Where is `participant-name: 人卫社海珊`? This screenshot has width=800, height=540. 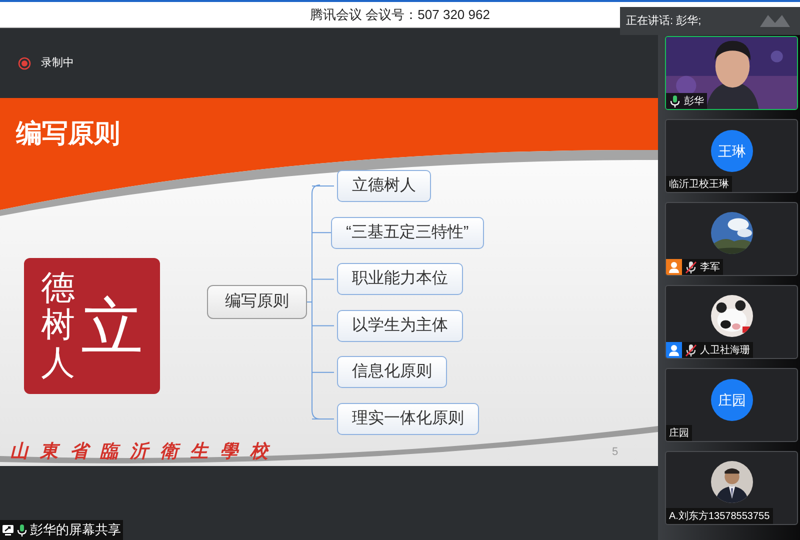
participant-name: 人卫社海珊 is located at coordinates (725, 351).